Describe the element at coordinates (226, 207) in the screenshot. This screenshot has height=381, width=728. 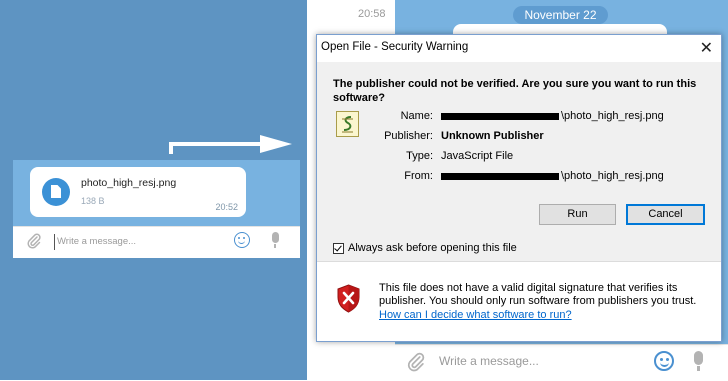
I see `message-time: 20:52` at that location.